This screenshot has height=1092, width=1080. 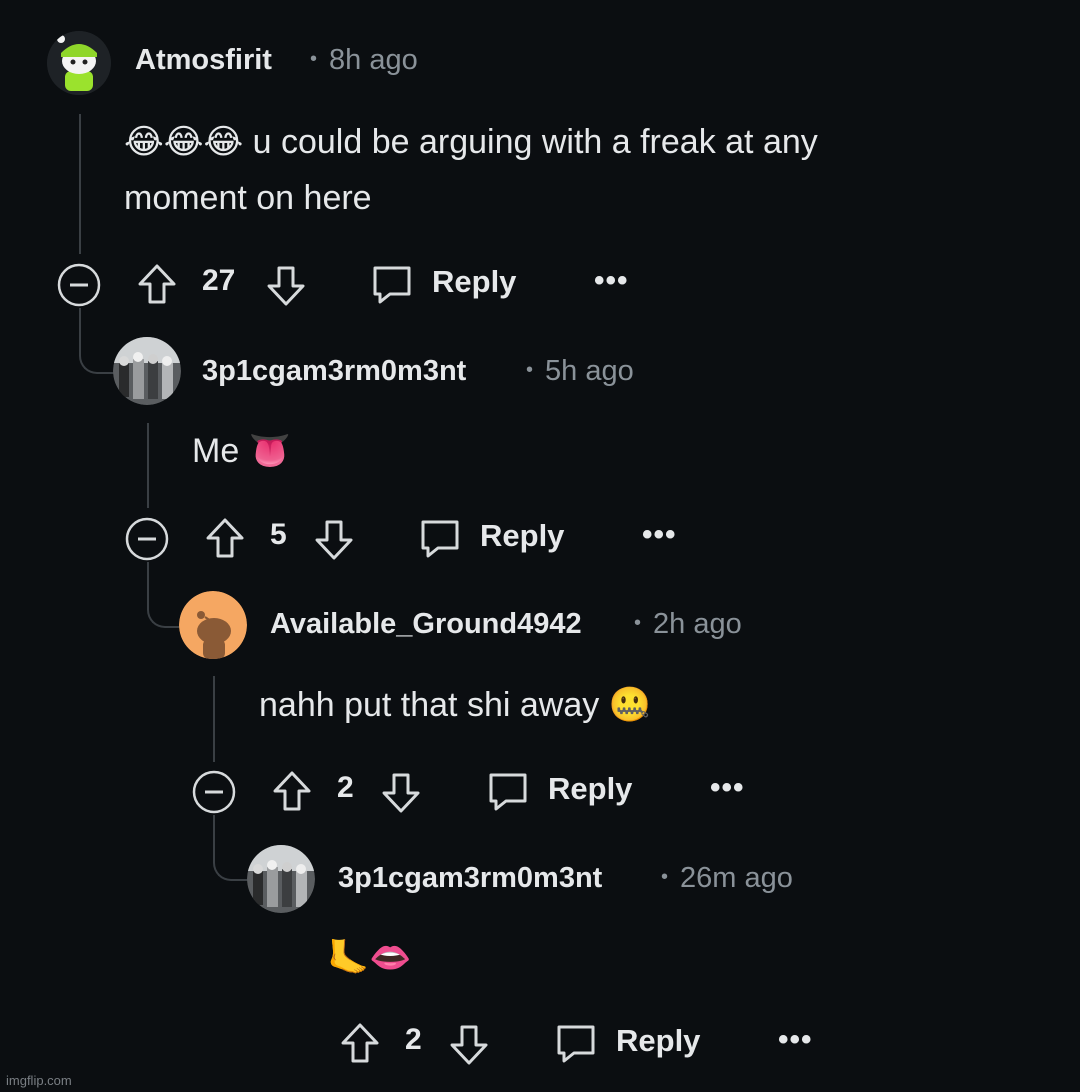 What do you see at coordinates (242, 451) in the screenshot?
I see `comment-body: Me 👅` at bounding box center [242, 451].